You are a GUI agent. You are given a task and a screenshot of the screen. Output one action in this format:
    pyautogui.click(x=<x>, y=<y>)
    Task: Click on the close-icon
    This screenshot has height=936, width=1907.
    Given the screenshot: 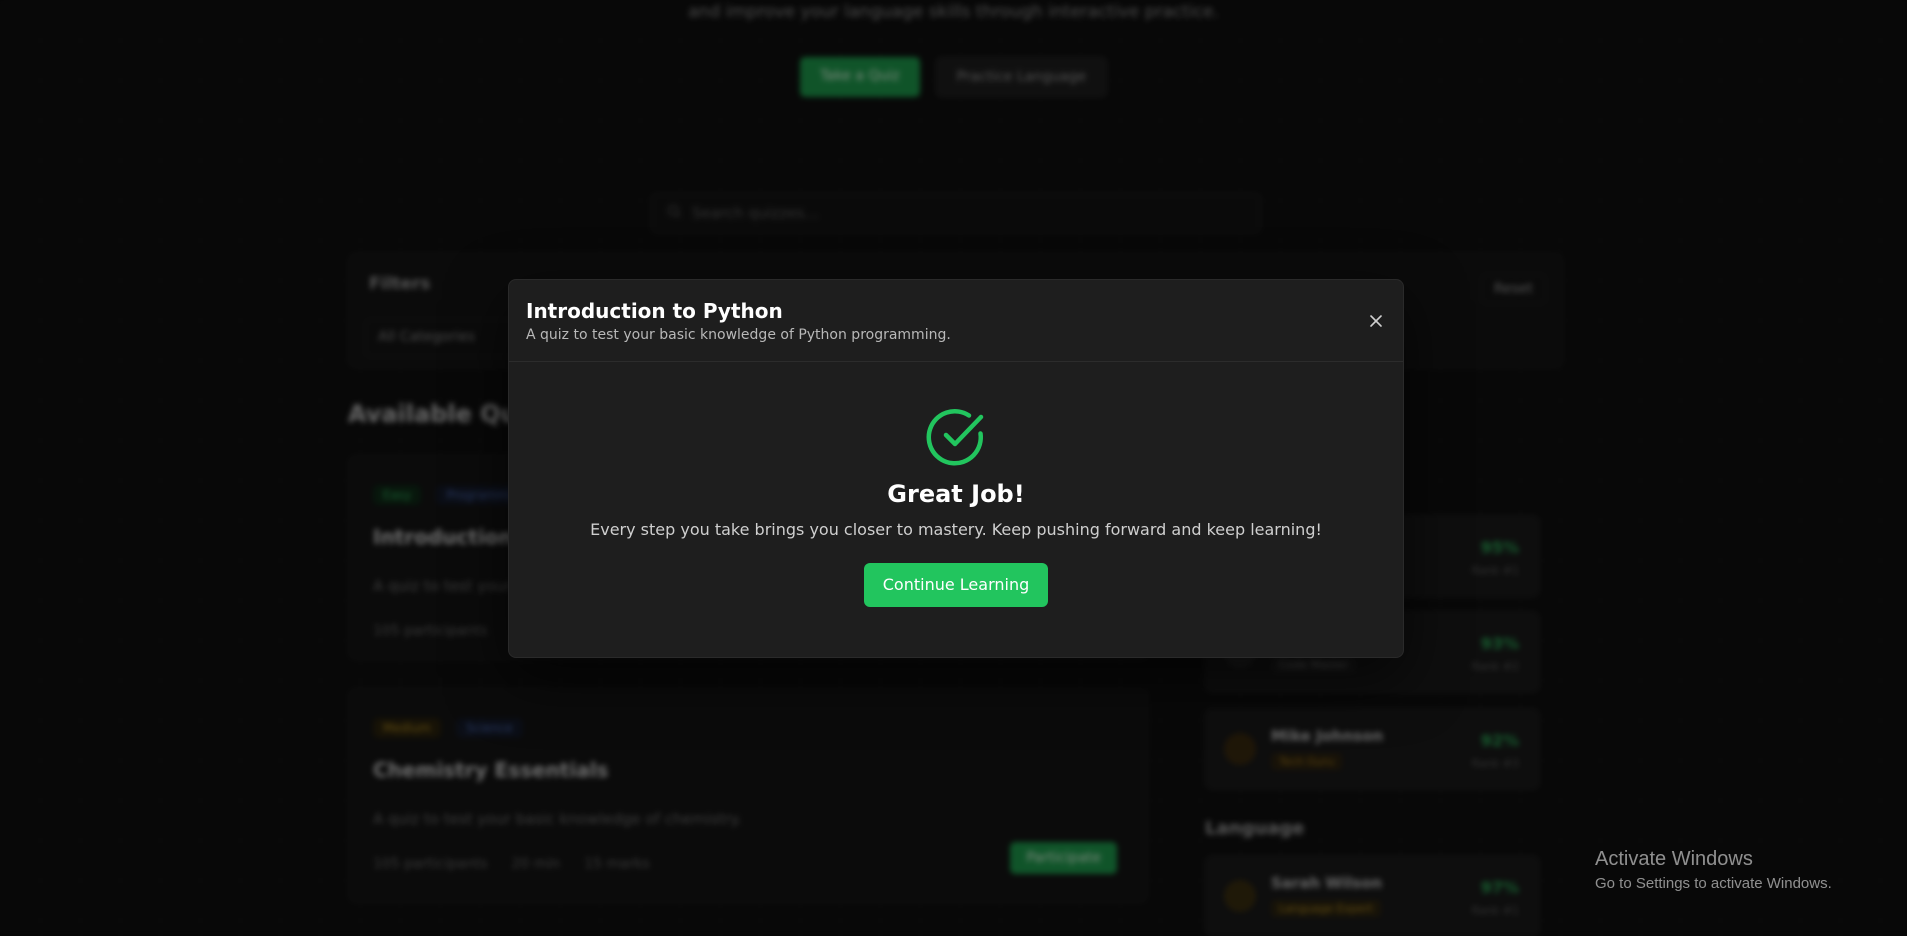 What is the action you would take?
    pyautogui.click(x=1376, y=321)
    